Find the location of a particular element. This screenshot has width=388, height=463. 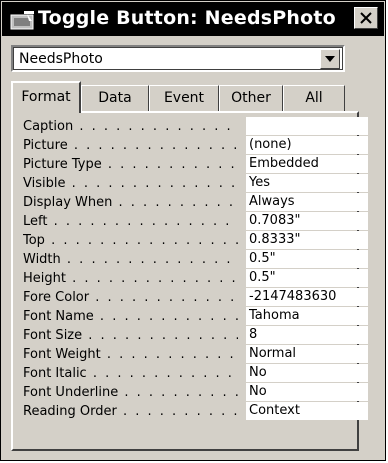

property-label-text: Top is located at coordinates (34, 240).